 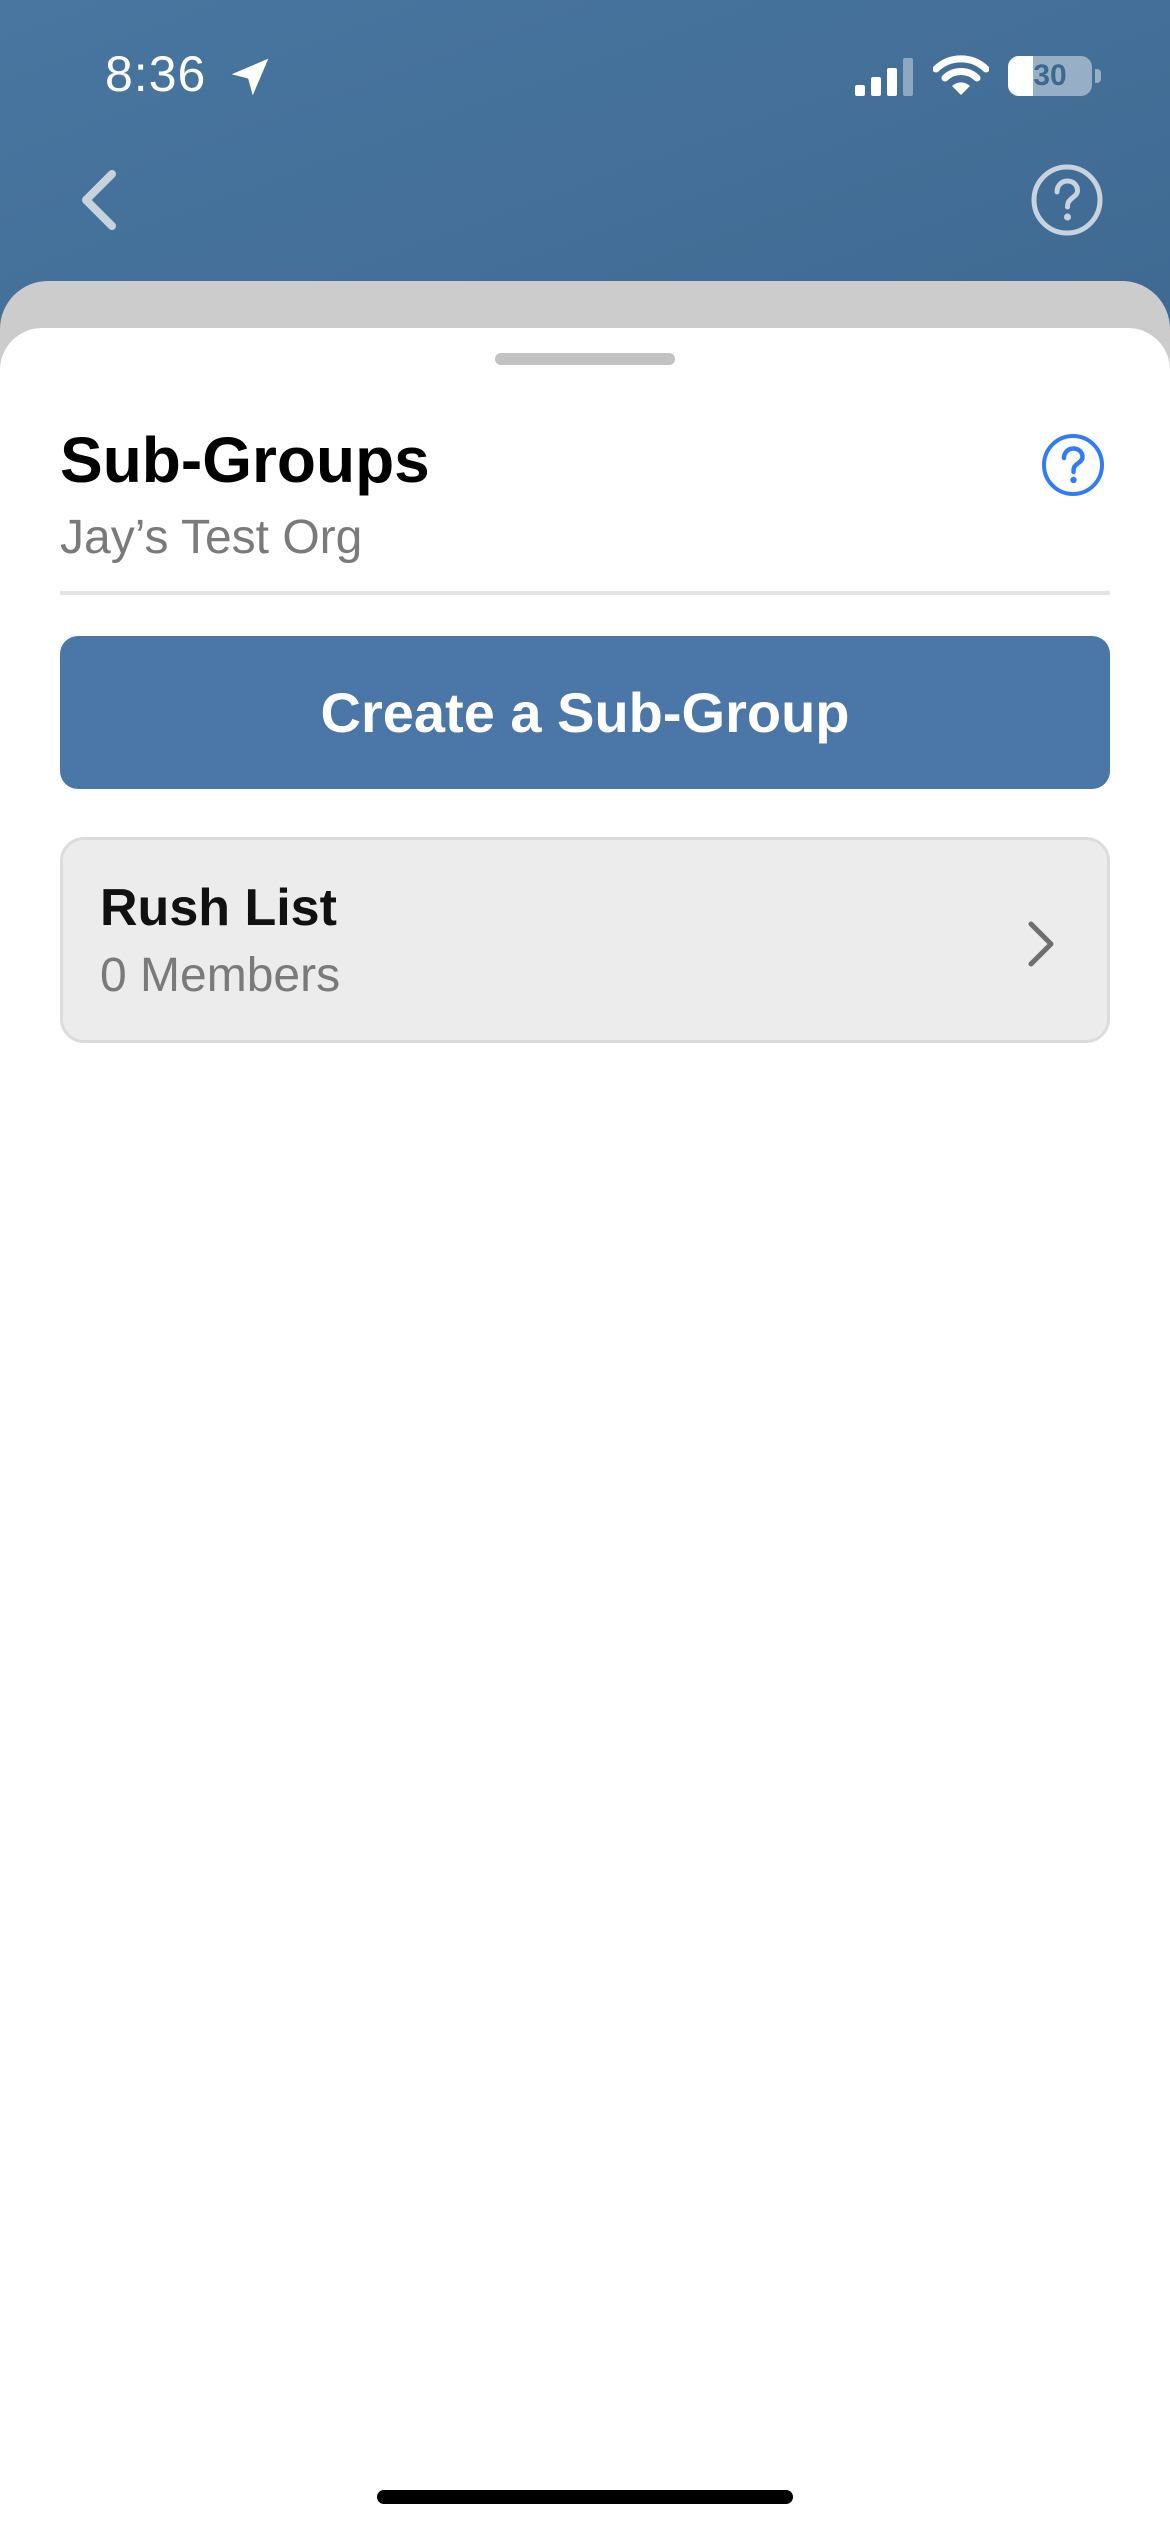 I want to click on status-bar: 8:36 30, so click(x=585, y=75).